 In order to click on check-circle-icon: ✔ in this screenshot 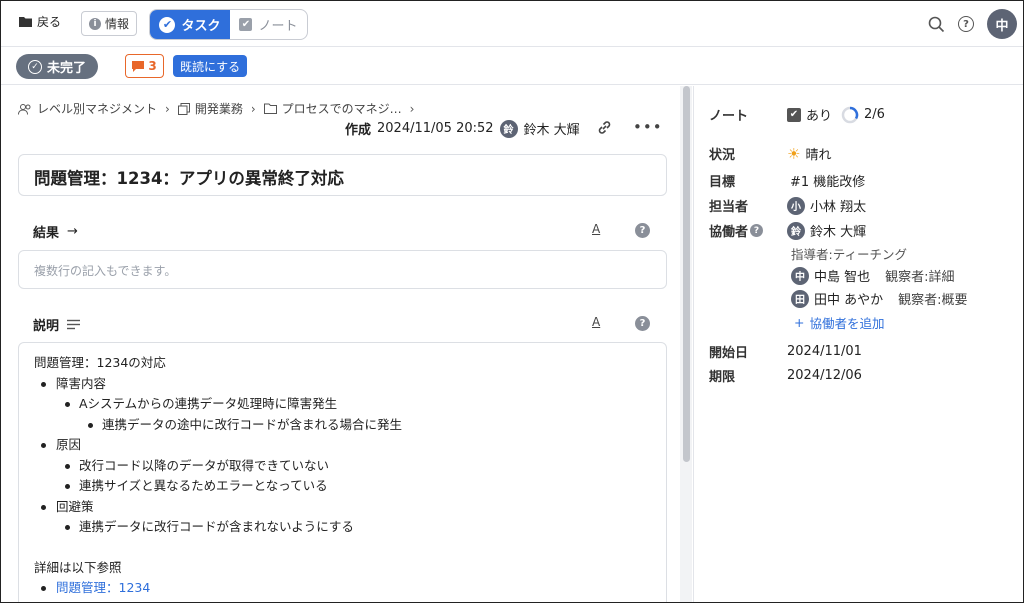, I will do `click(167, 24)`.